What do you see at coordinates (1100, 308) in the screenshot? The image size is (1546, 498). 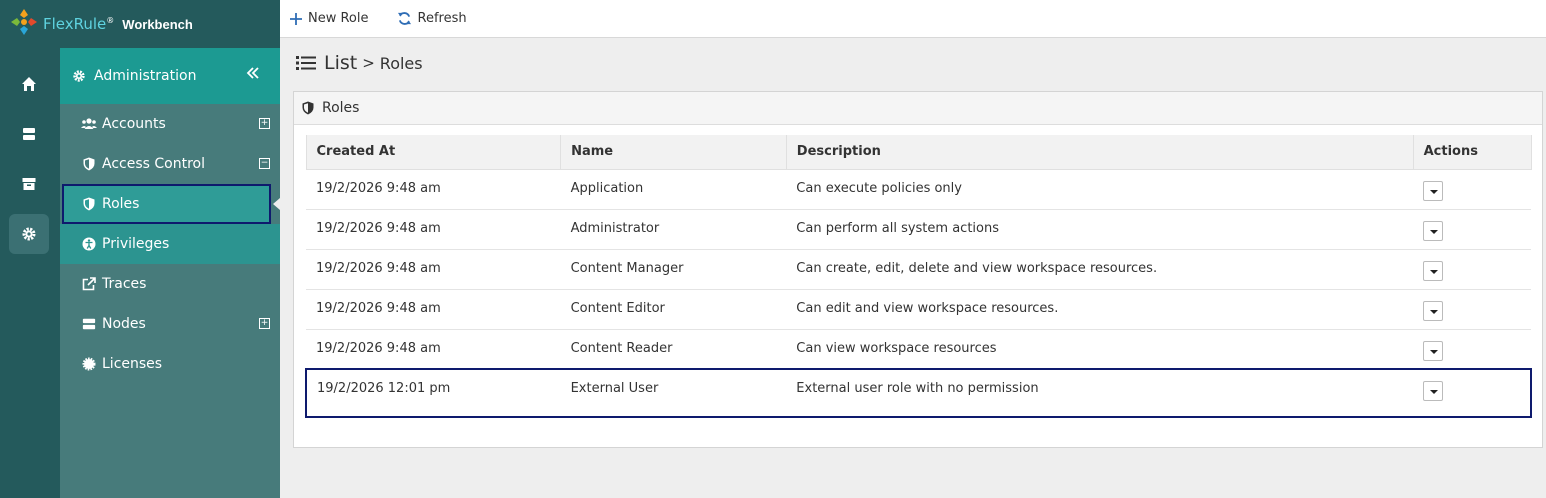 I see `cell-description: Can edit and view workspace resources.` at bounding box center [1100, 308].